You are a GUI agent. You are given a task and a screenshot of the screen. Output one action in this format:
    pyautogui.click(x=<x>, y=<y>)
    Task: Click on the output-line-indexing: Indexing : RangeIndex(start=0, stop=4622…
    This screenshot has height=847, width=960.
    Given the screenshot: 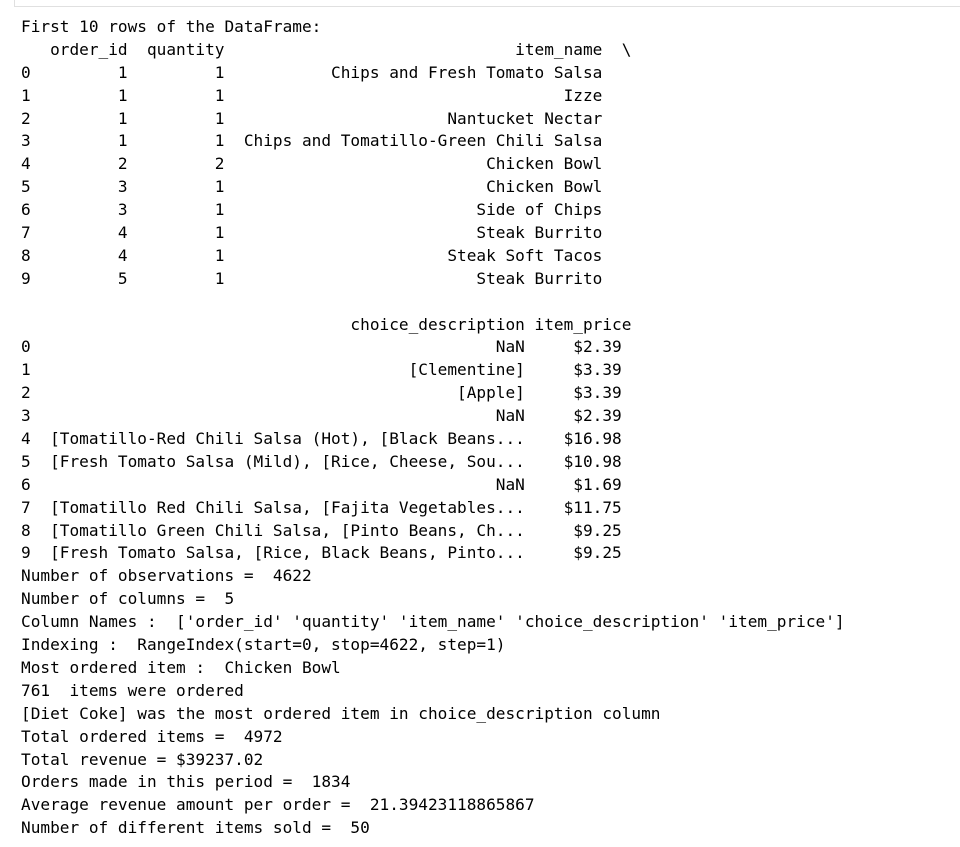 What is the action you would take?
    pyautogui.click(x=263, y=645)
    